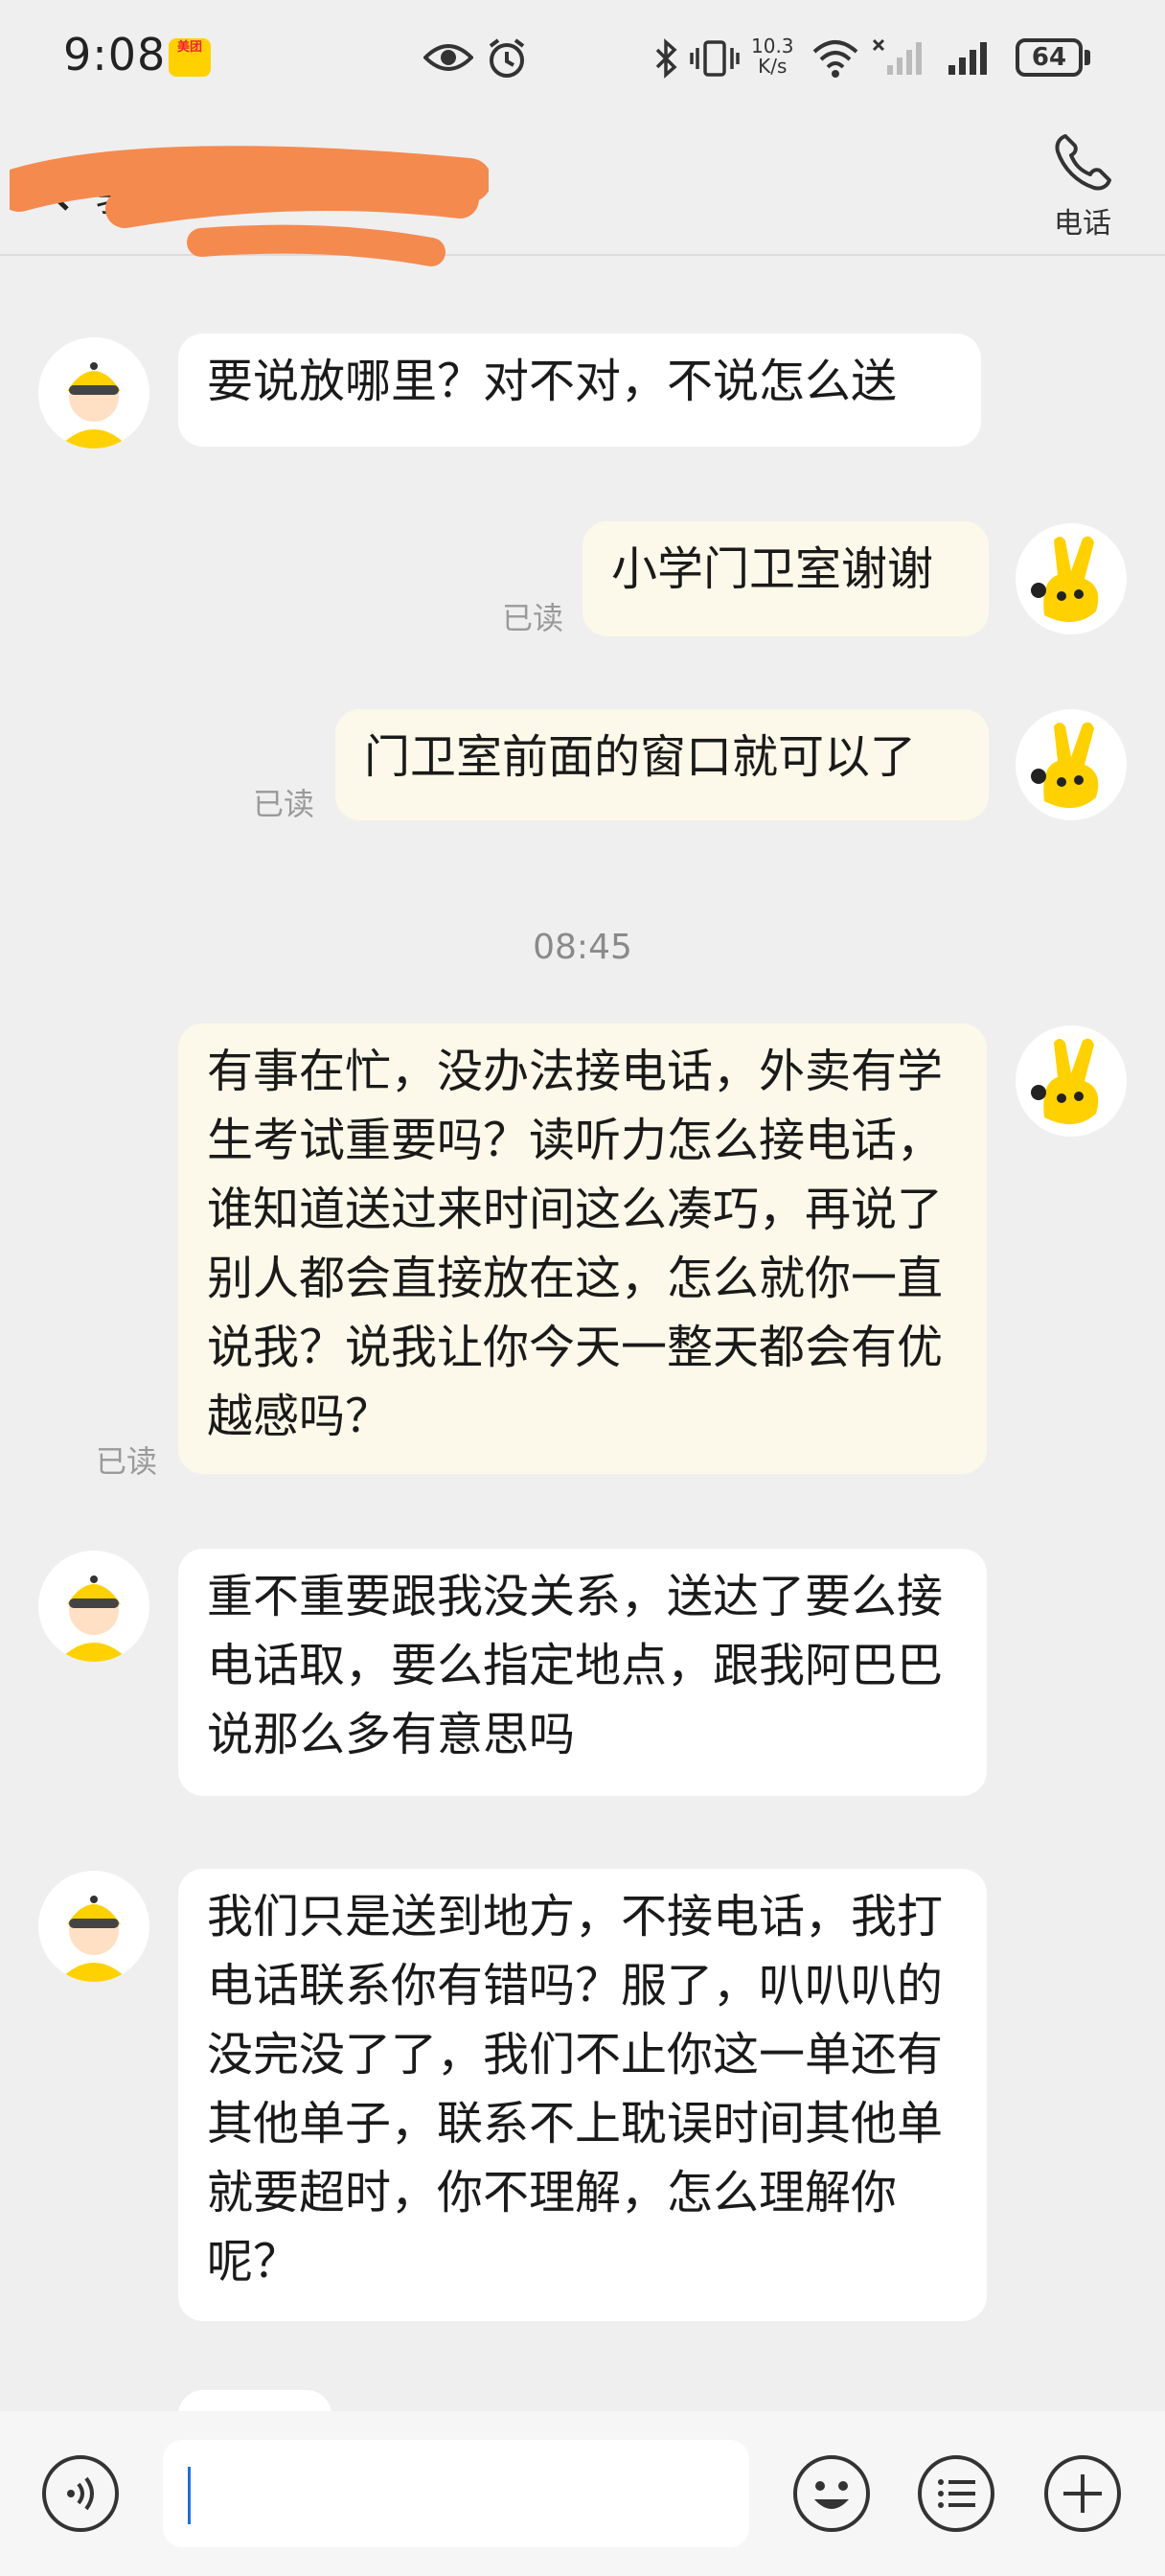  What do you see at coordinates (1049, 57) in the screenshot?
I see `battery-indicator: 64` at bounding box center [1049, 57].